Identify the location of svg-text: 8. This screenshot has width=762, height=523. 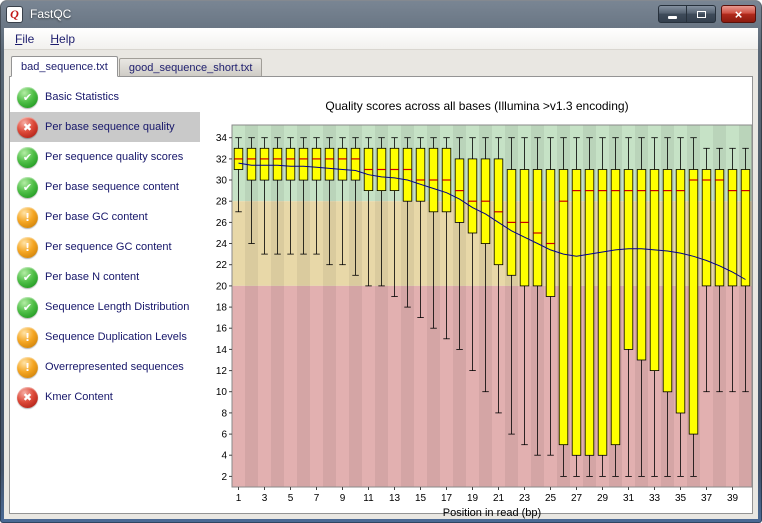
(224, 413).